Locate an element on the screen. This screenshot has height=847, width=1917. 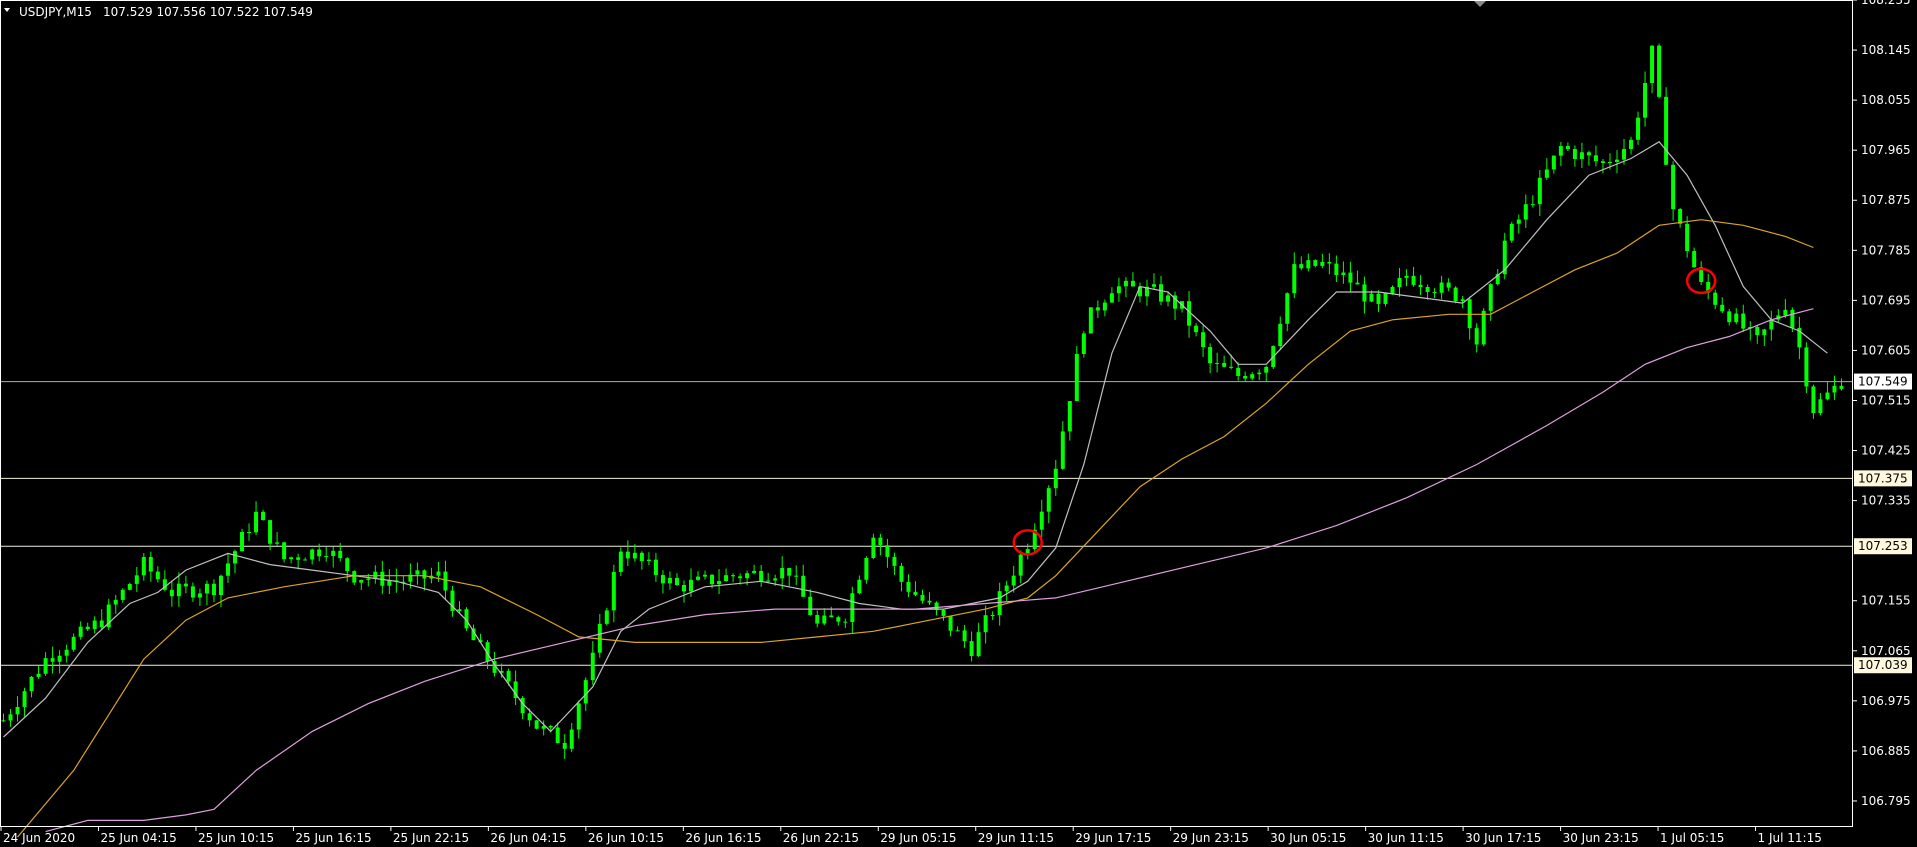
x-tick-label: 24 Jun 2020 is located at coordinates (39, 838).